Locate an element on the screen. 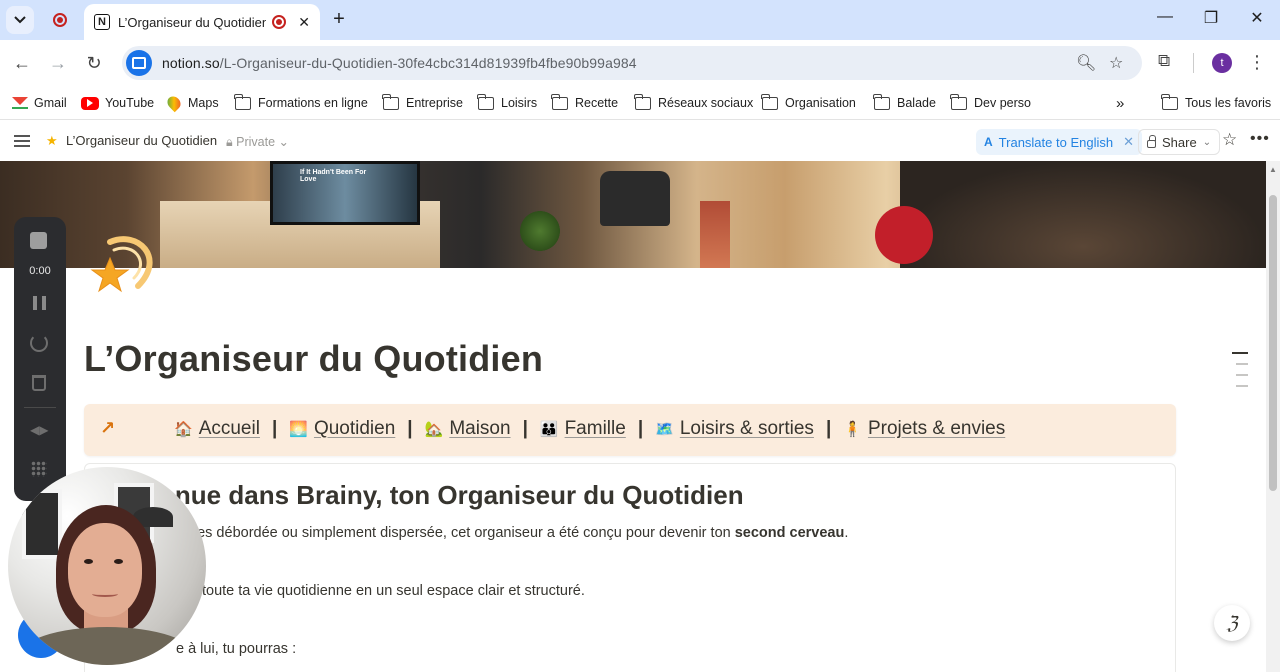 This screenshot has width=1280, height=672. toolbar-divider is located at coordinates (1193, 63).